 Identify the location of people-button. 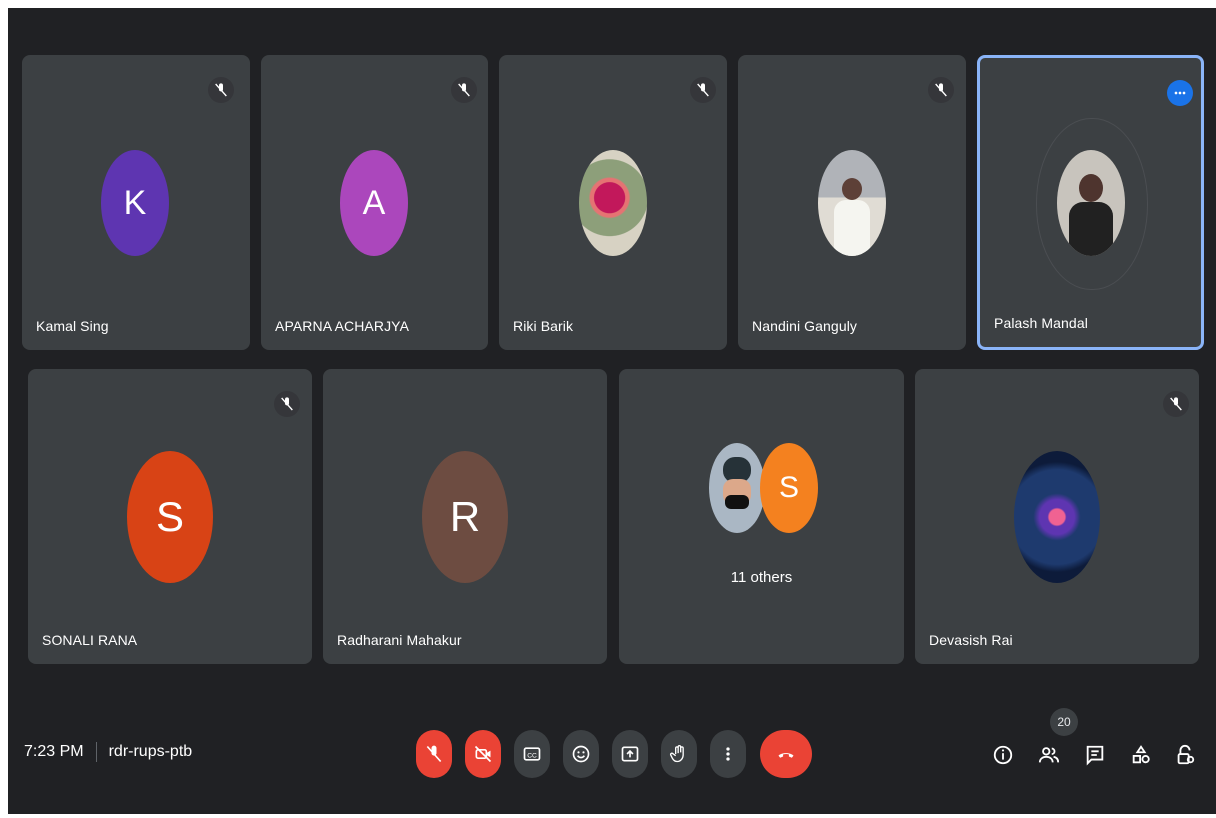
(1049, 755).